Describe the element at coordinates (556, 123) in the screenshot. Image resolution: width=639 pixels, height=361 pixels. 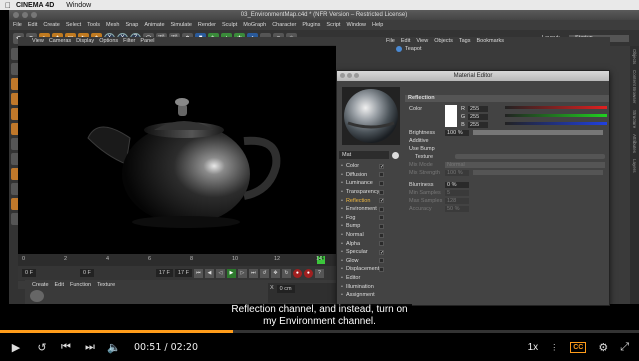
I see `blue-slider` at that location.